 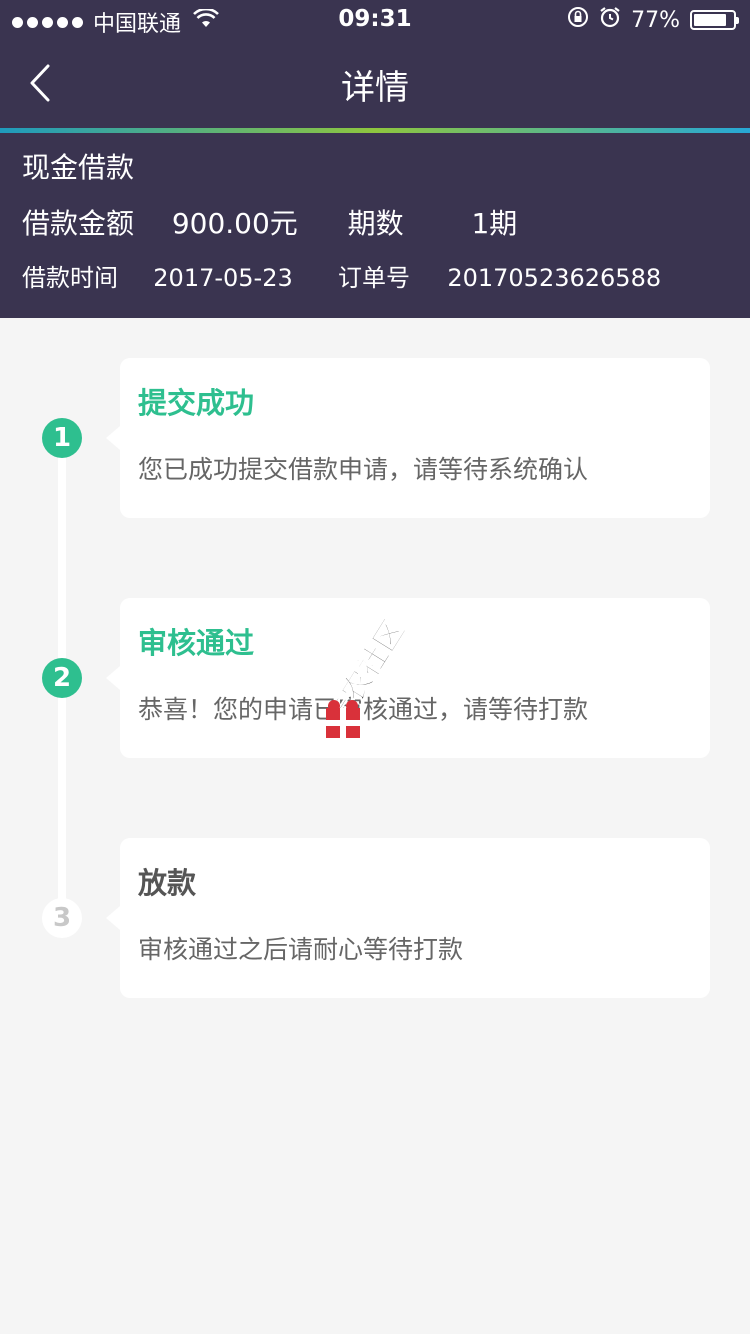 I want to click on step-1-badge: 1, so click(x=62, y=438).